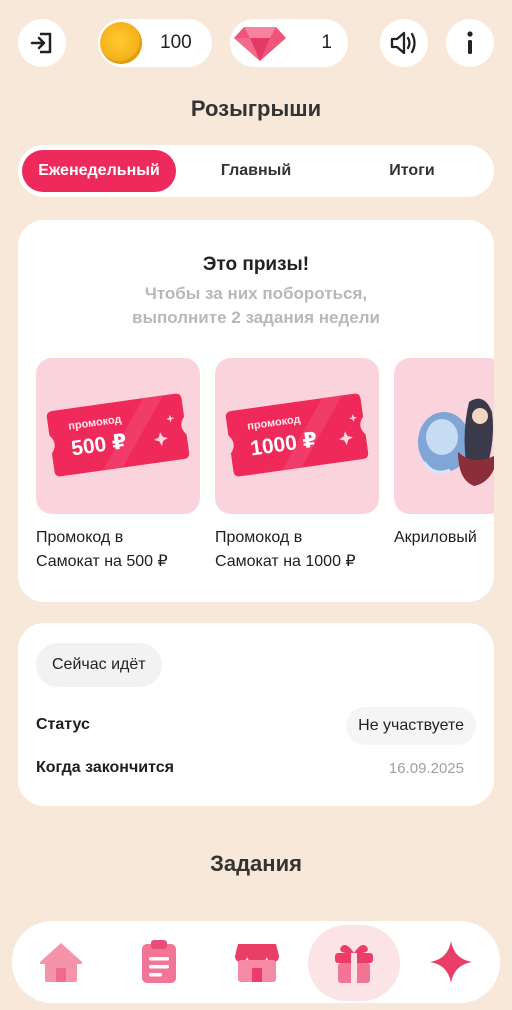 The image size is (512, 1010). Describe the element at coordinates (326, 42) in the screenshot. I see `gems-value: 1` at that location.